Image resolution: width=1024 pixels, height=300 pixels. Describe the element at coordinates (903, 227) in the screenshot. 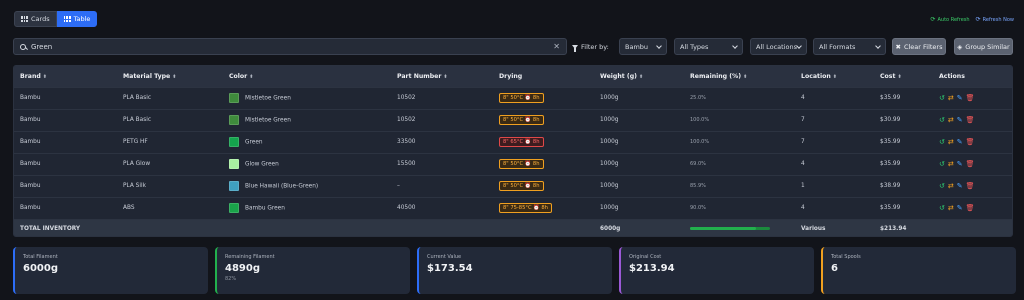

I see `total-cost: $213.94` at that location.